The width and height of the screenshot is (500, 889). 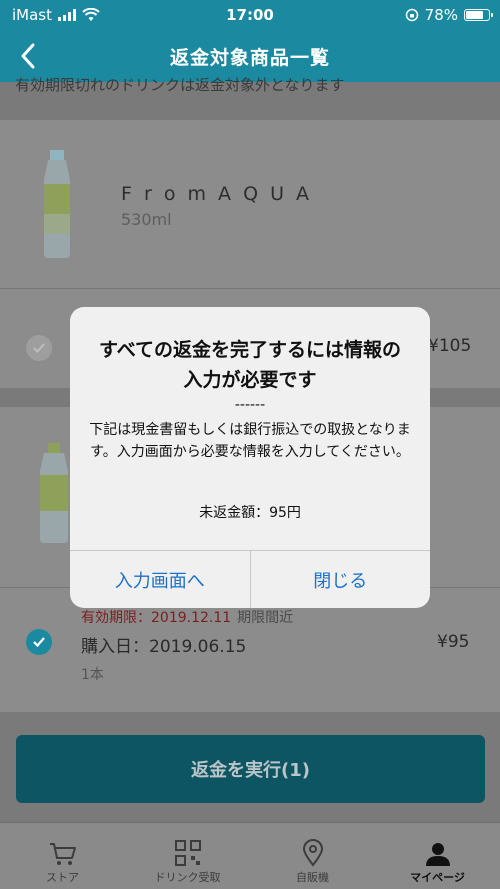 I want to click on tab-label: マイページ, so click(x=437, y=877).